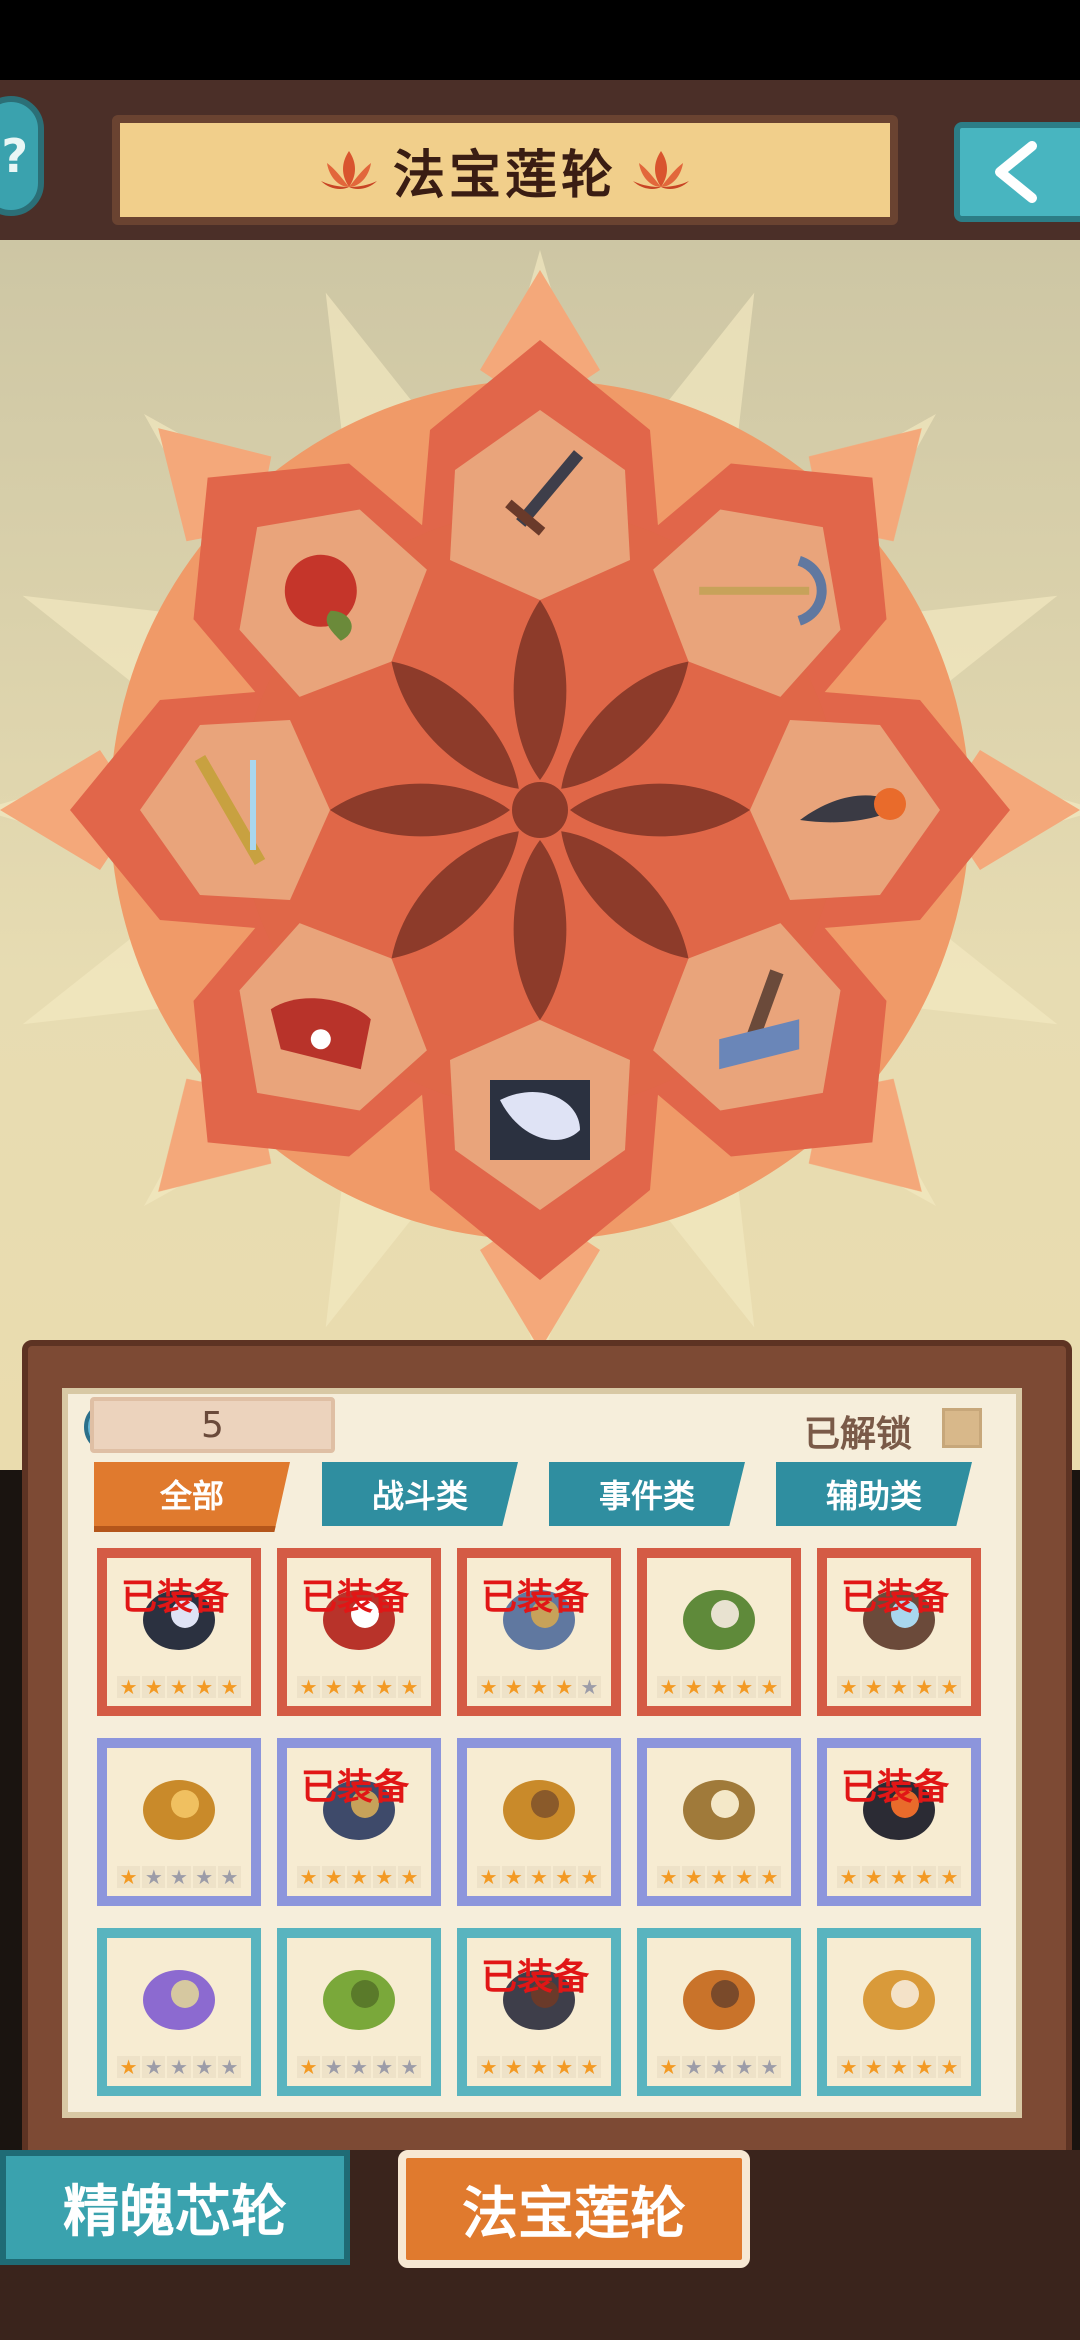 This screenshot has width=1080, height=2340. What do you see at coordinates (505, 170) in the screenshot?
I see `title-plate: 法宝莲轮` at bounding box center [505, 170].